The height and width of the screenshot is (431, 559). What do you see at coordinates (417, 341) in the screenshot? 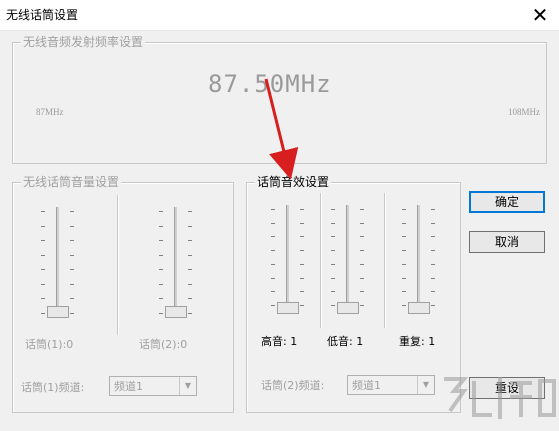
I see `repeat-label: 重复: 1` at bounding box center [417, 341].